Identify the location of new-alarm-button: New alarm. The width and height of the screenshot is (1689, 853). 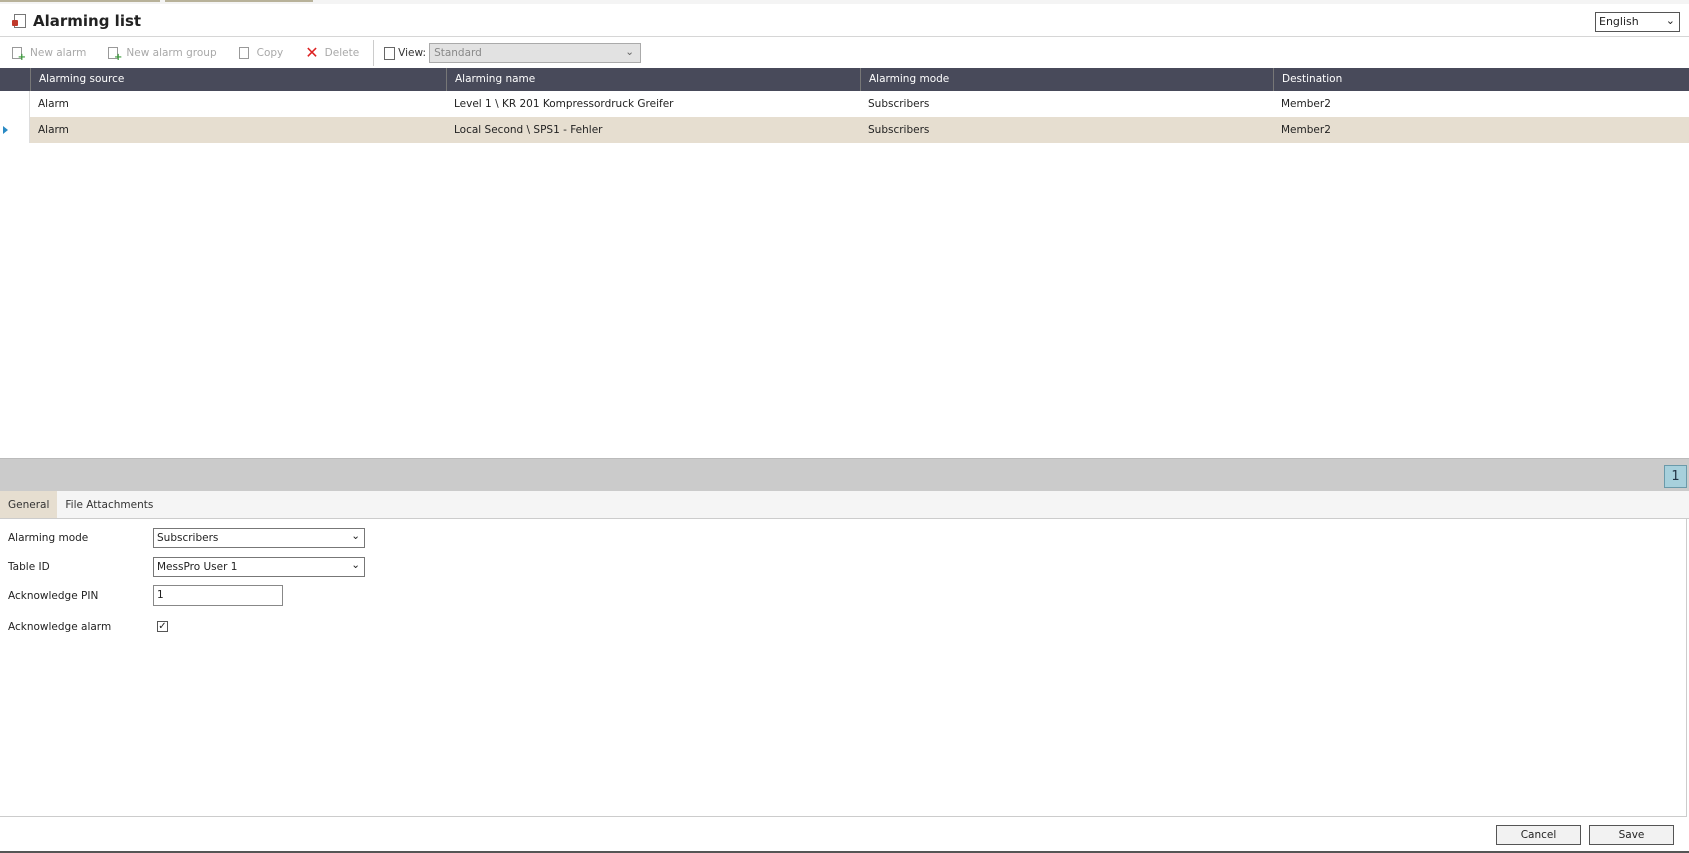
(49, 55).